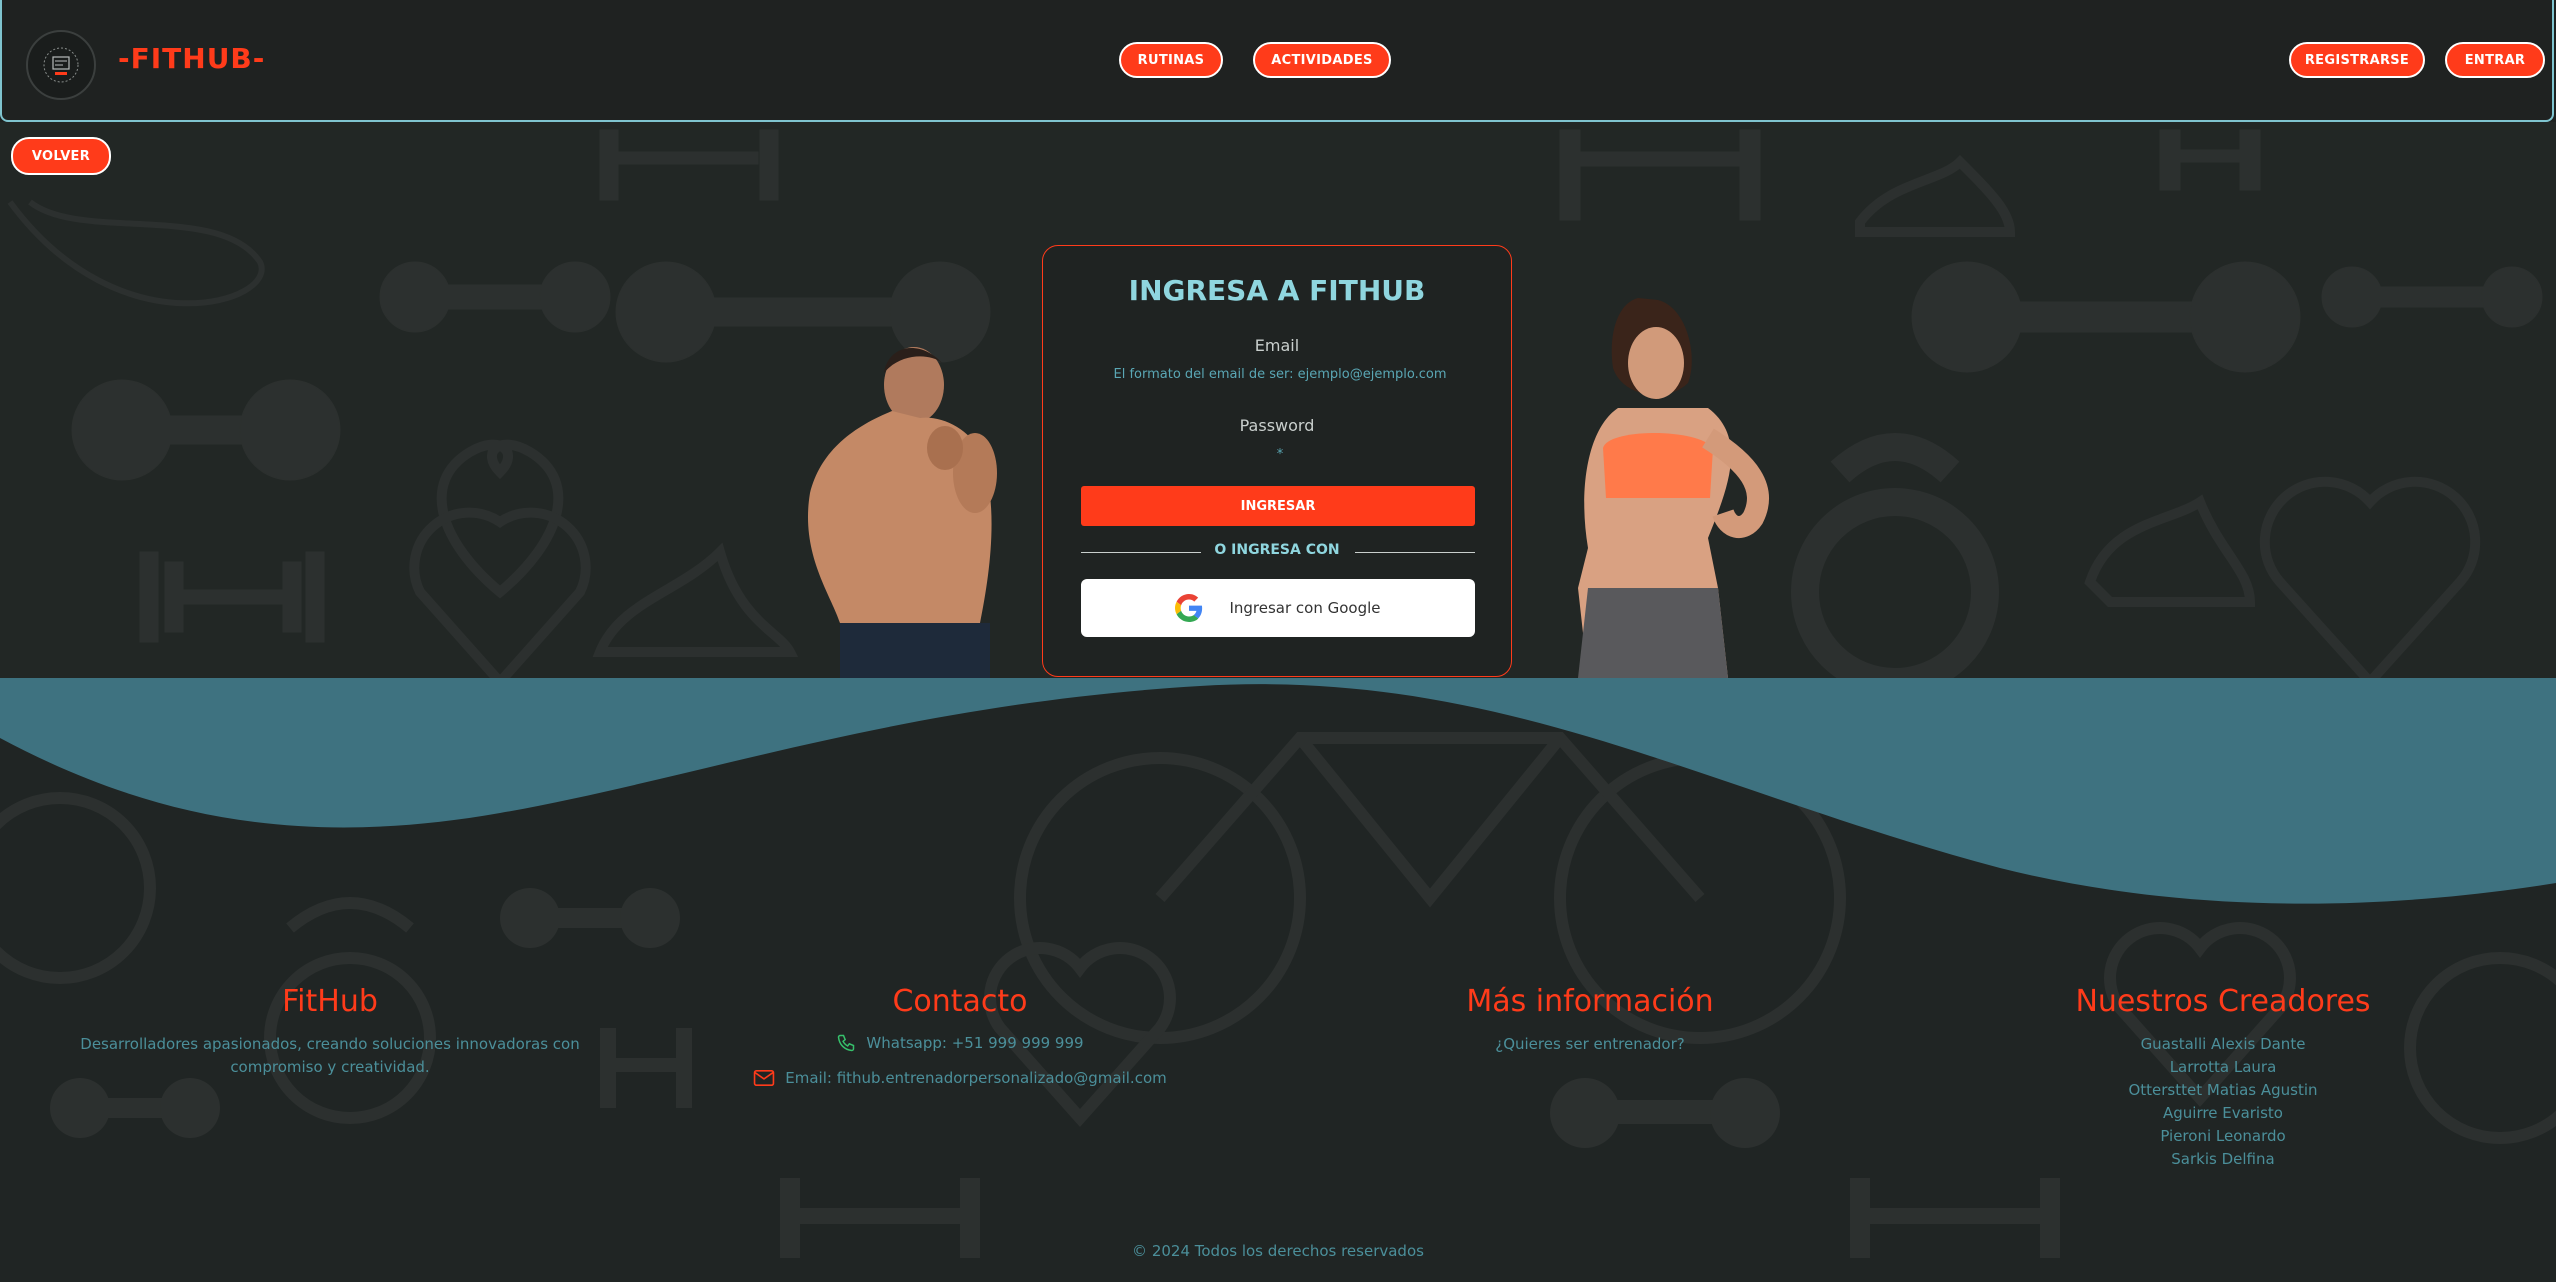  Describe the element at coordinates (1277, 290) in the screenshot. I see `login-title: INGRESA A FITHUB` at that location.